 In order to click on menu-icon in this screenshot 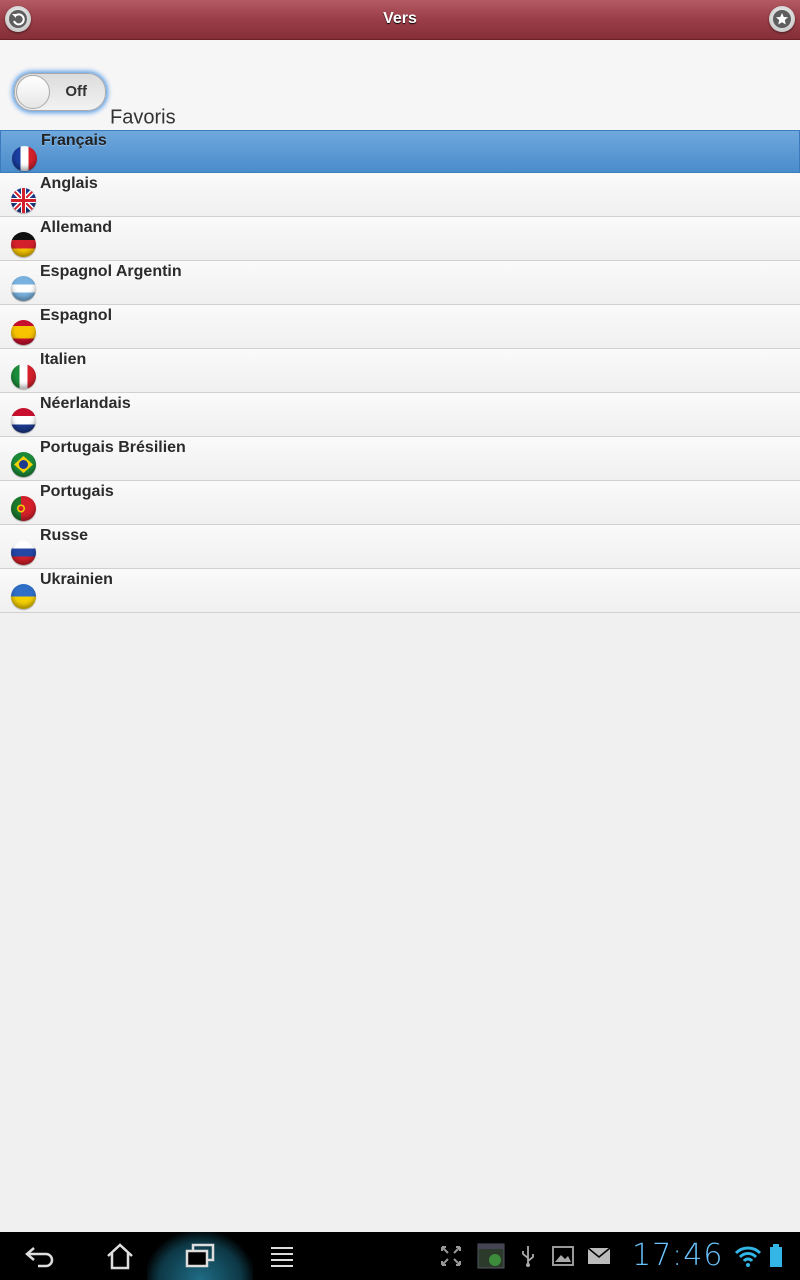, I will do `click(282, 1257)`.